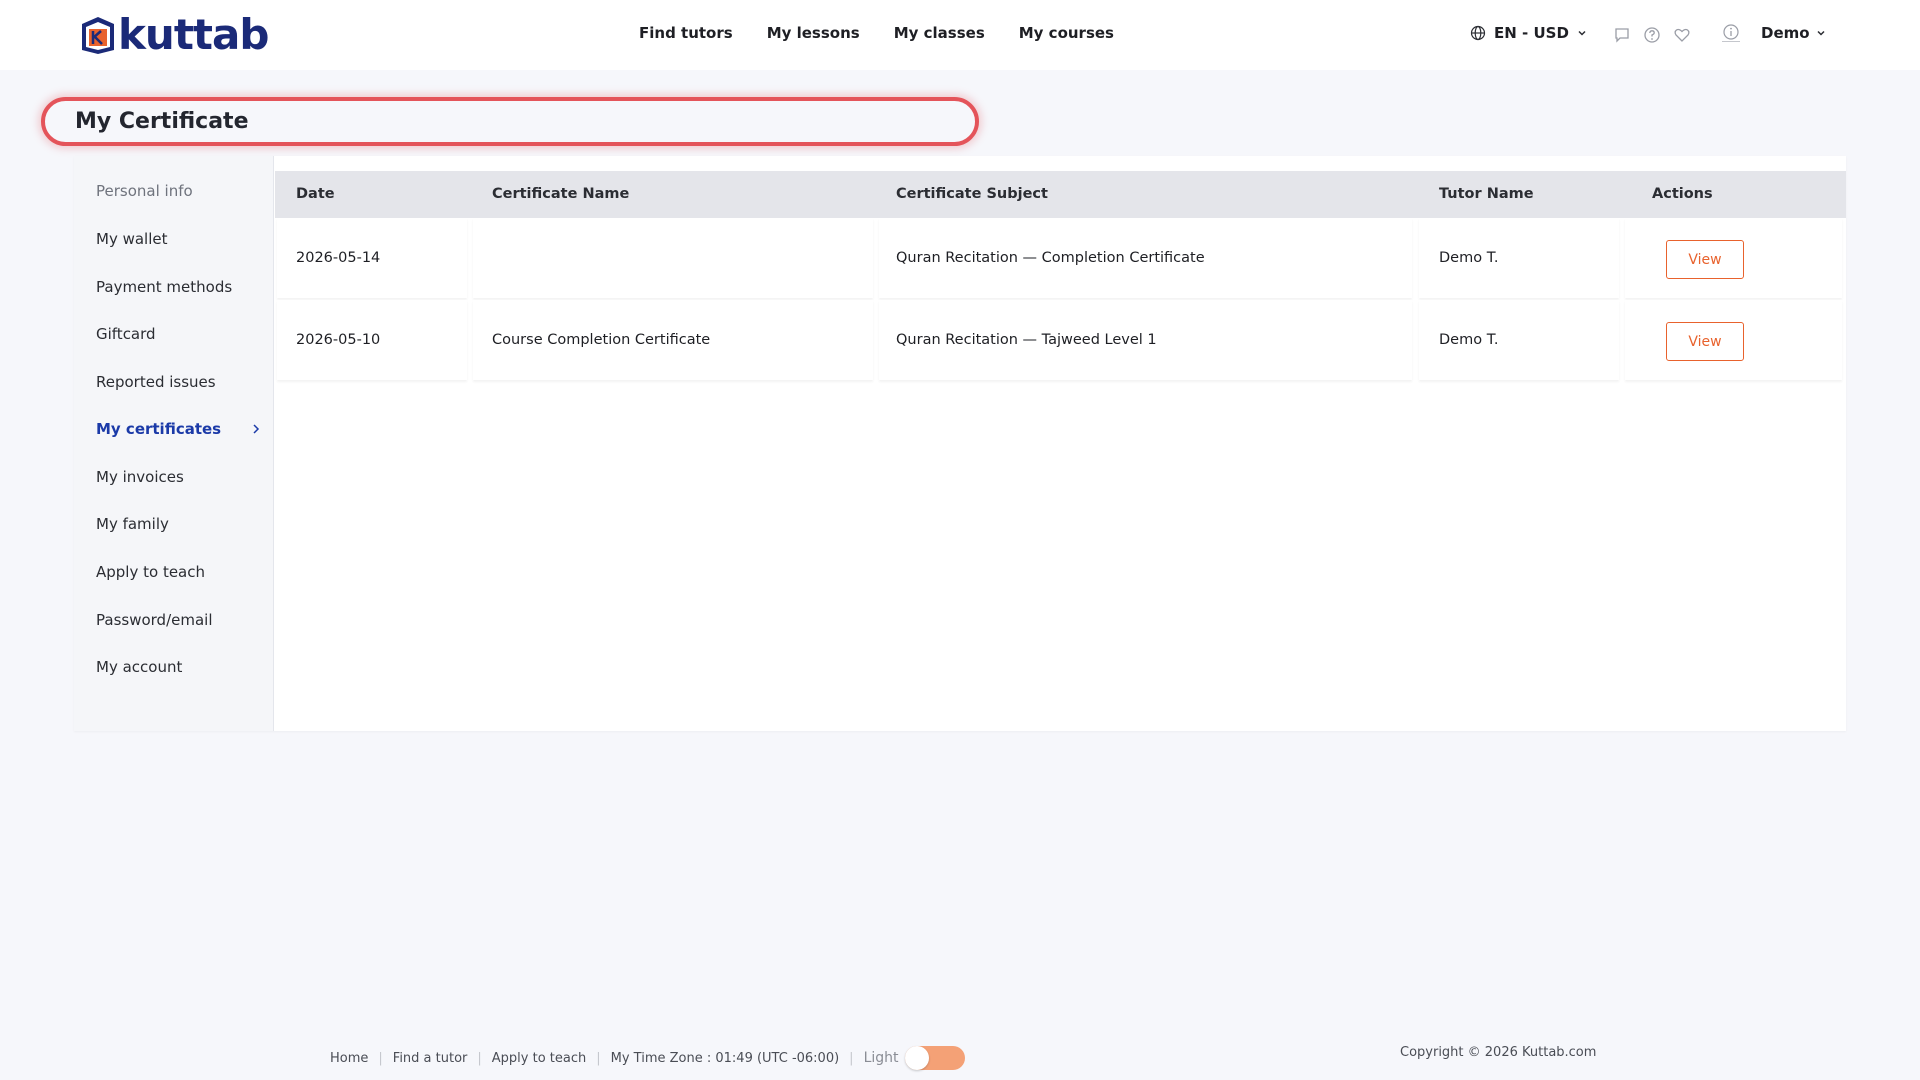  I want to click on column-header-certificate-subject: Certificate Subject, so click(972, 194).